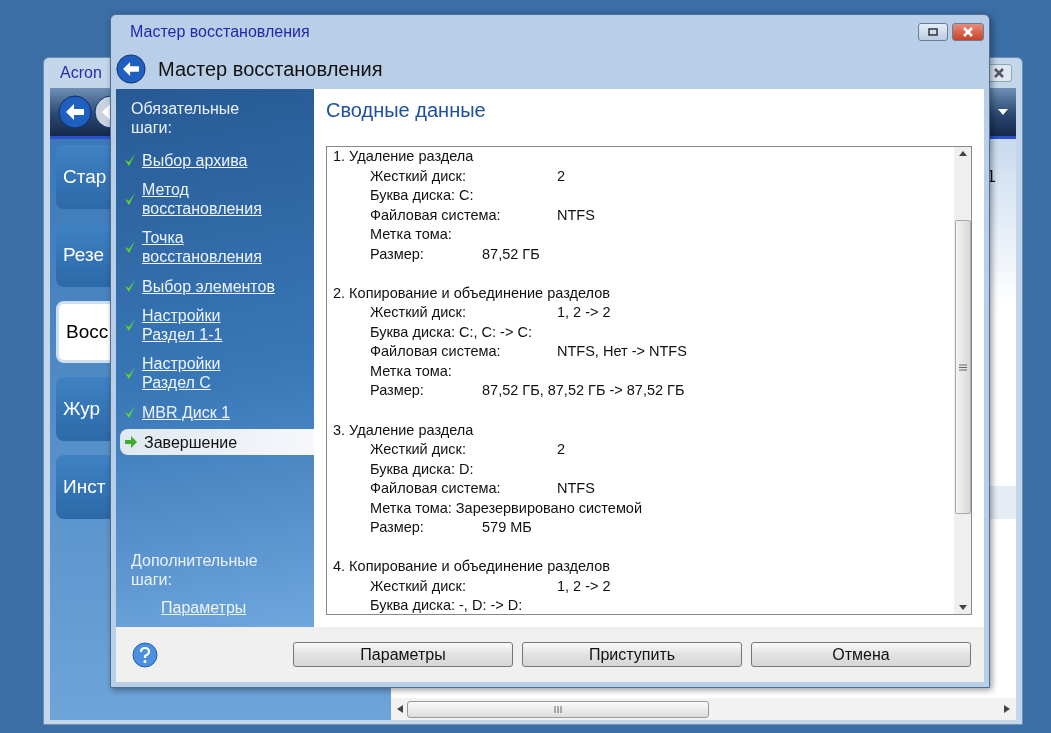 This screenshot has width=1051, height=733. Describe the element at coordinates (406, 110) in the screenshot. I see `page-title: Сводные данные` at that location.